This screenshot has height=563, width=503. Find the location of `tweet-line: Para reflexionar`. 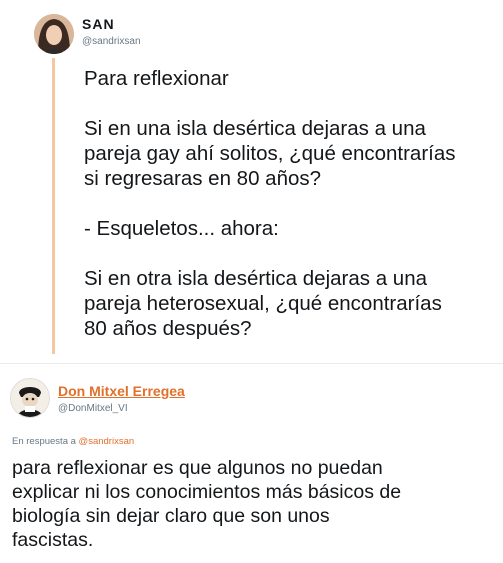

tweet-line: Para reflexionar is located at coordinates (156, 78).